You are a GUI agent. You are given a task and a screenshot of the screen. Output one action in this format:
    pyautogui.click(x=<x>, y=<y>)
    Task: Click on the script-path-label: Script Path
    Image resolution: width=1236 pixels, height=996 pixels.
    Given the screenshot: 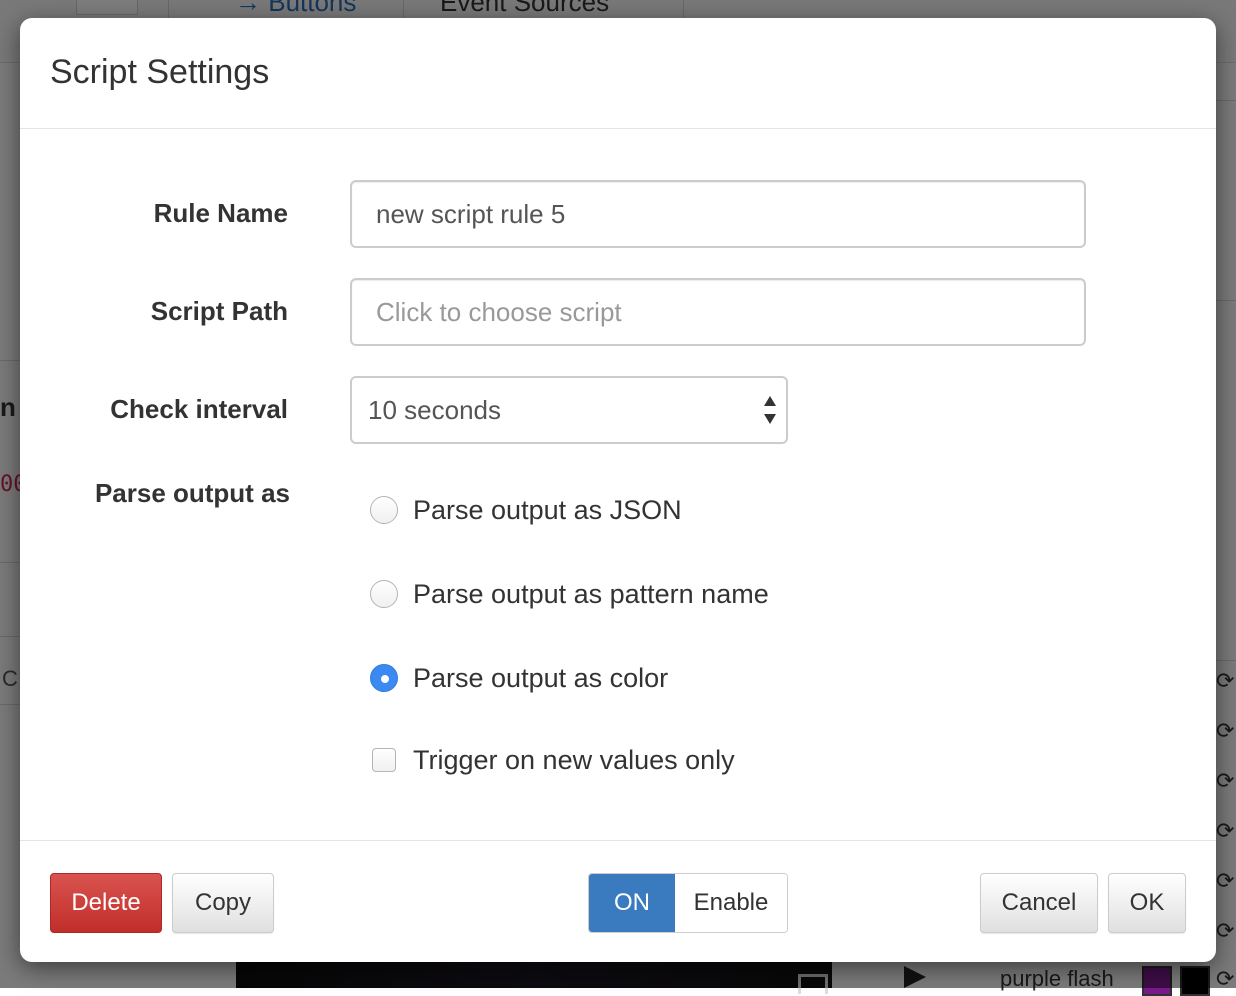 What is the action you would take?
    pyautogui.click(x=219, y=311)
    